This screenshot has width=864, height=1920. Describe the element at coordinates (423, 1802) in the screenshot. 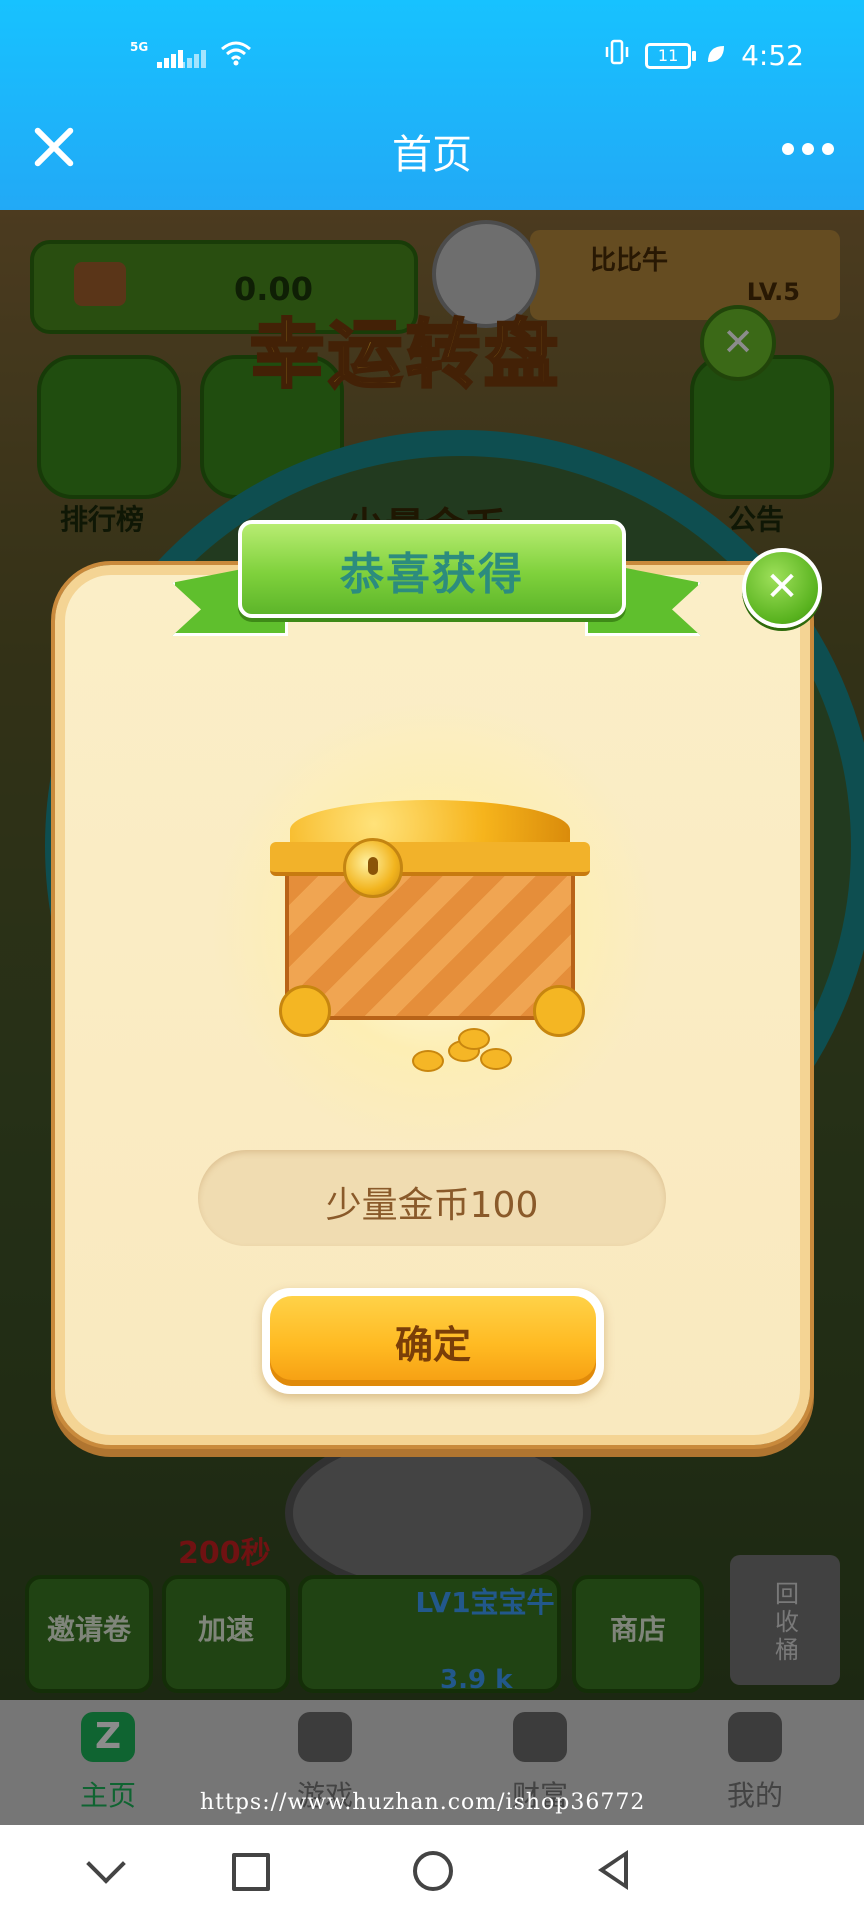

I see `watermark: https://www.huzhan.com/ishop36772` at that location.